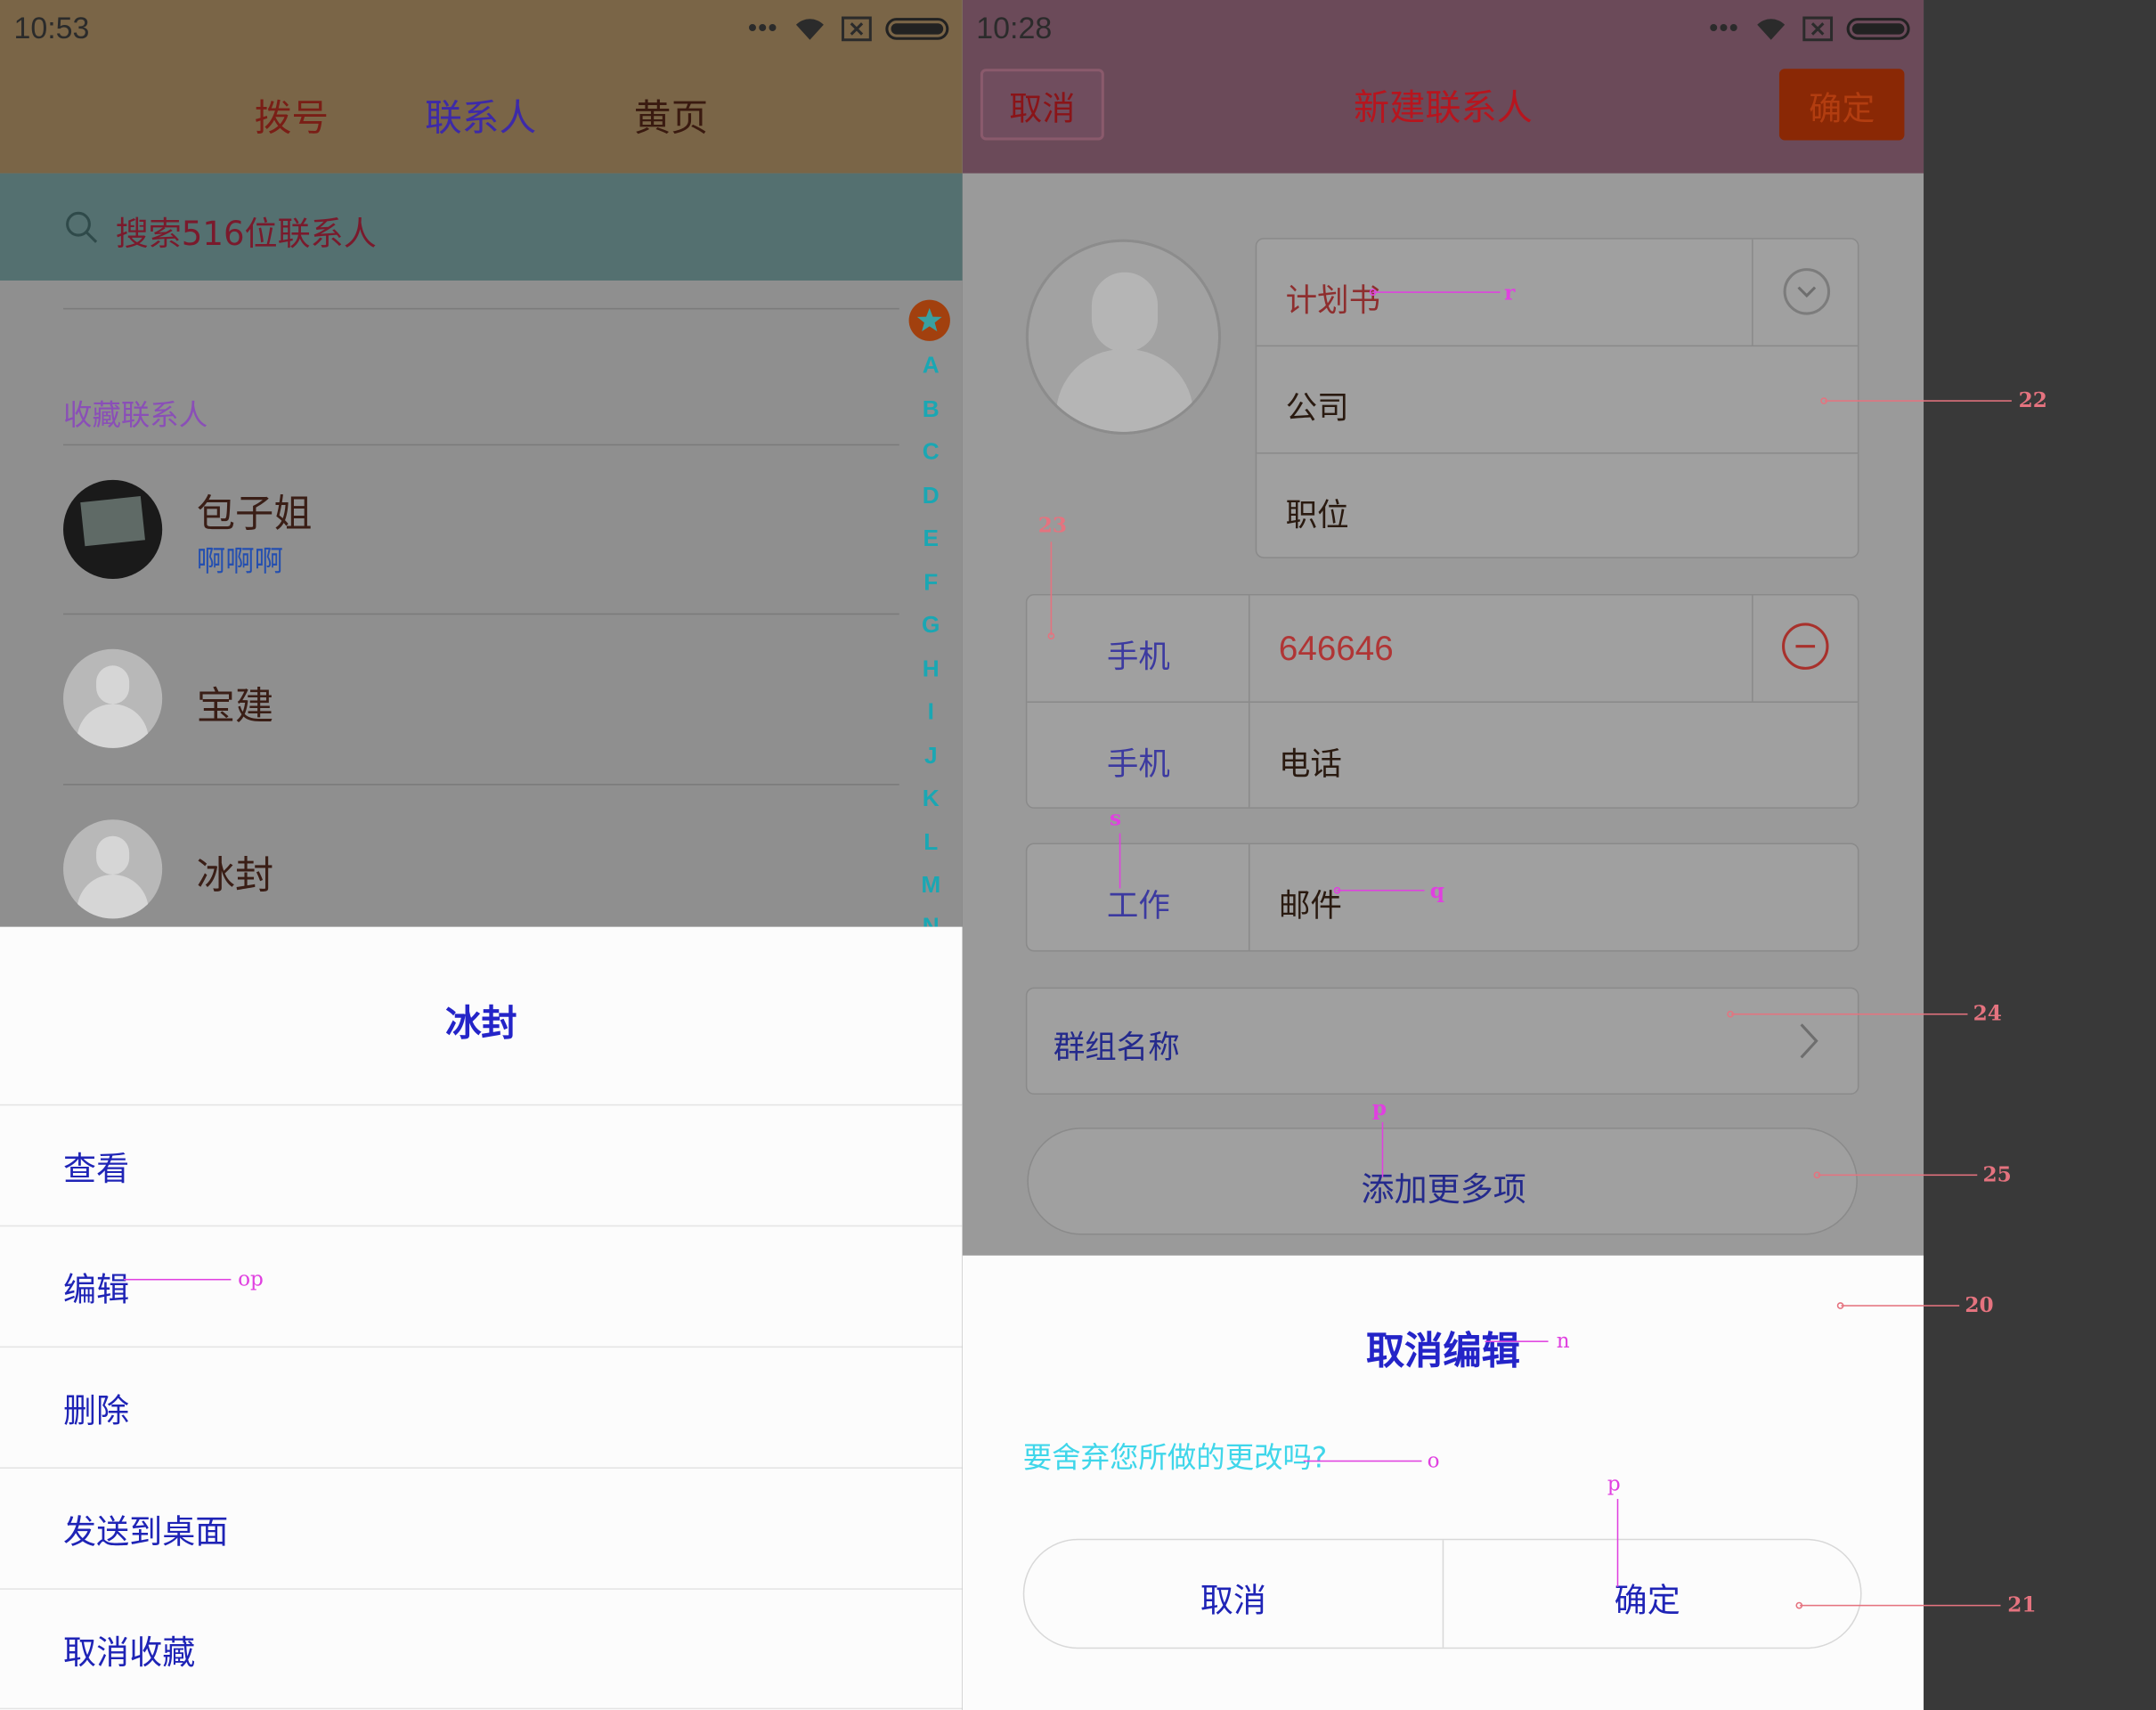 The width and height of the screenshot is (2156, 1710). What do you see at coordinates (1647, 1600) in the screenshot?
I see `dialog-confirm-label: 确定` at bounding box center [1647, 1600].